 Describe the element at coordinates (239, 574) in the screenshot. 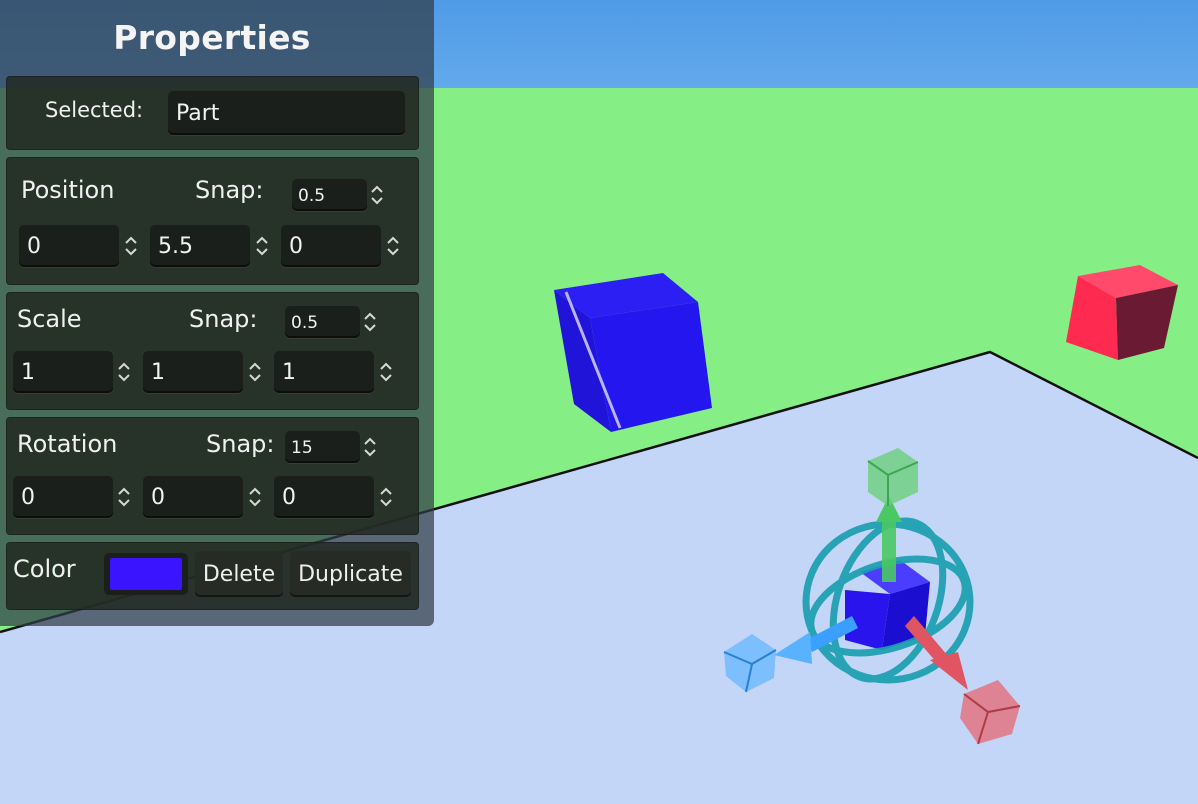

I see `delete-button: Delete` at that location.